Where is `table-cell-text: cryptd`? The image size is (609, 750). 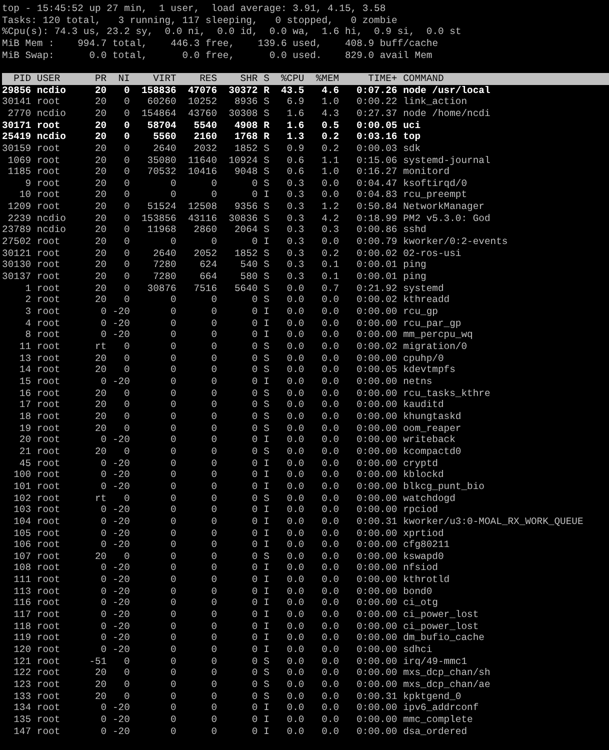 table-cell-text: cryptd is located at coordinates (421, 464).